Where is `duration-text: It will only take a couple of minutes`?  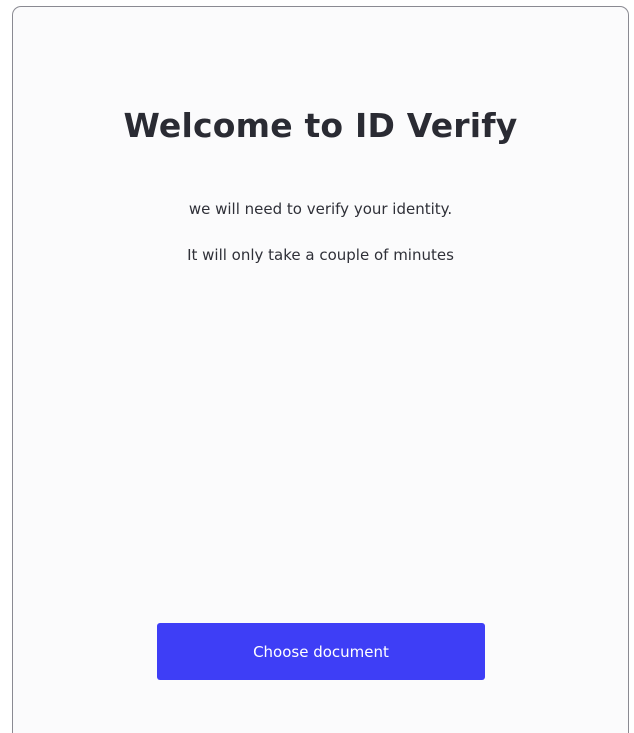
duration-text: It will only take a couple of minutes is located at coordinates (320, 255).